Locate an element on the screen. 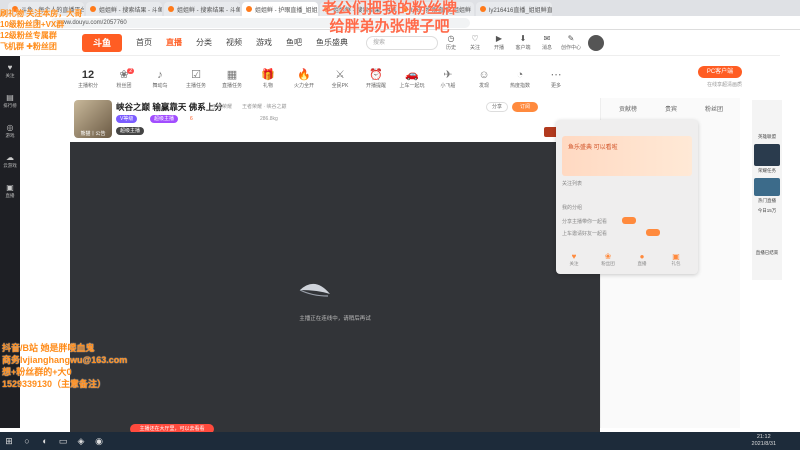 This screenshot has height=450, width=800. right-ad-rail: 英雄联盟 荣耀任务 热门直播 今日15万 直播已结束 is located at coordinates (767, 190).